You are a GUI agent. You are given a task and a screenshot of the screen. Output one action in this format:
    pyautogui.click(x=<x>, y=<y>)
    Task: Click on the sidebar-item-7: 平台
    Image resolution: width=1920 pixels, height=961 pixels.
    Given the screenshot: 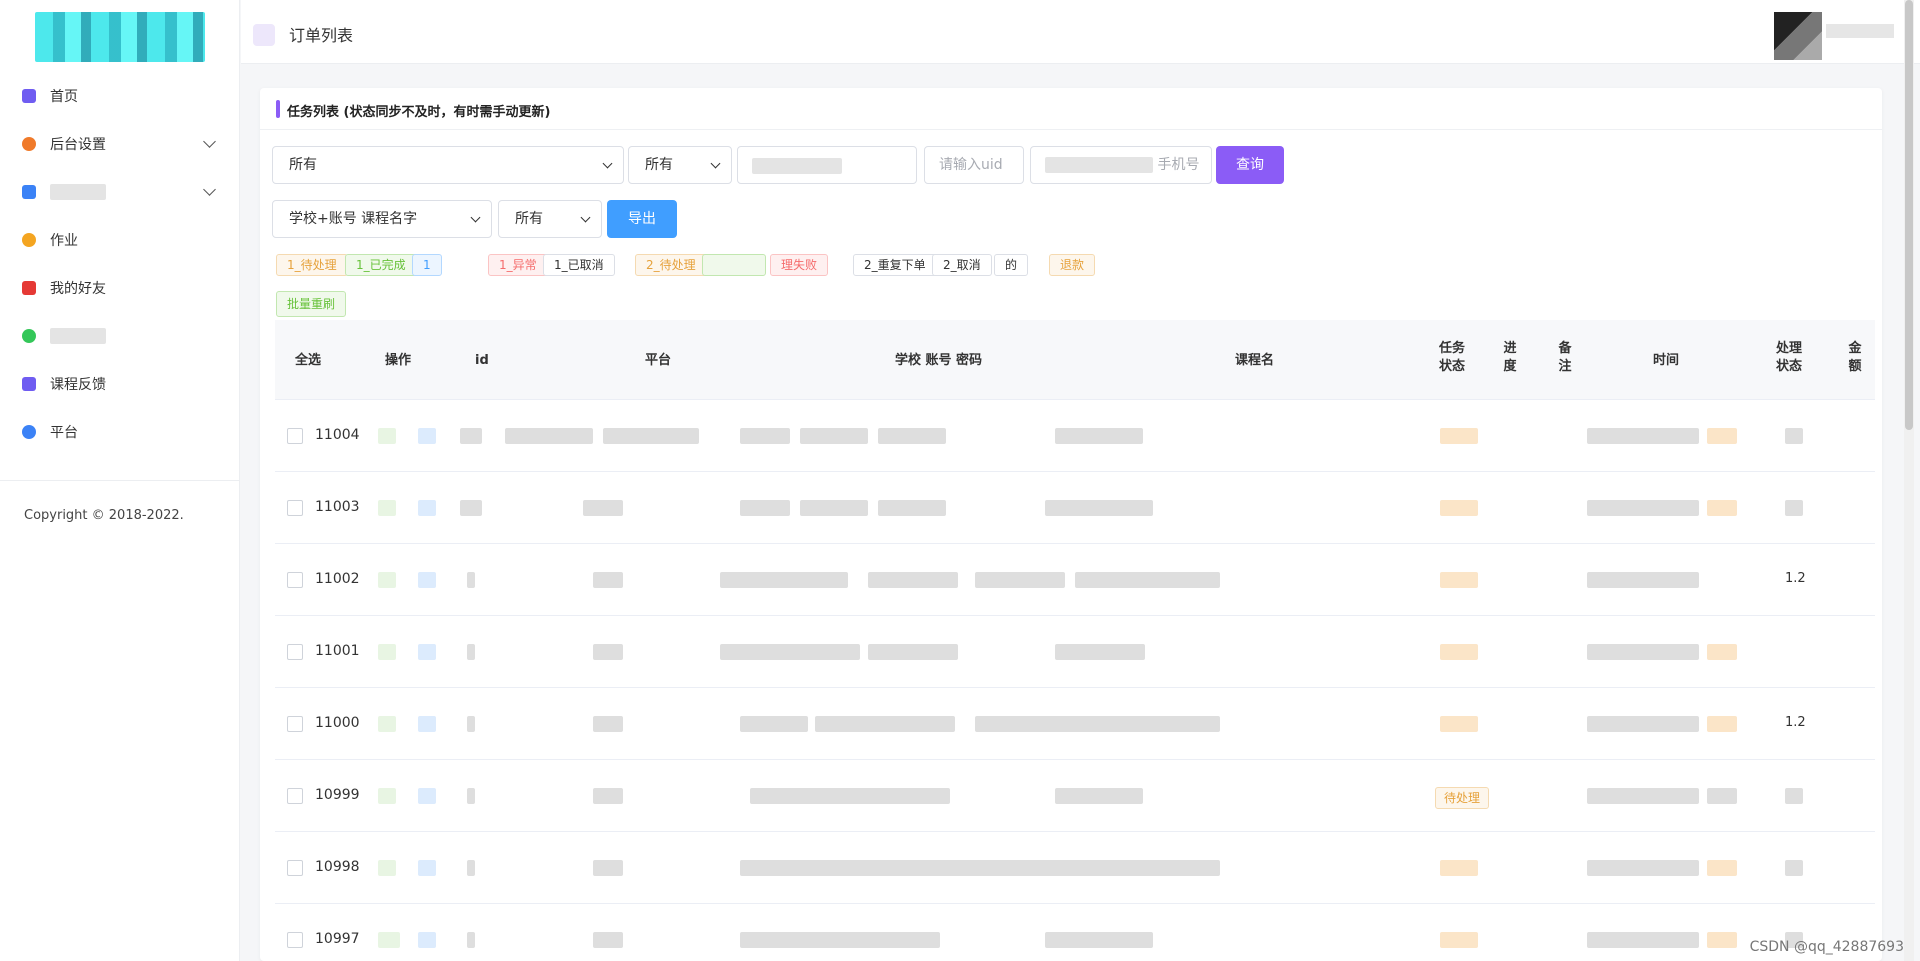 What is the action you would take?
    pyautogui.click(x=120, y=432)
    